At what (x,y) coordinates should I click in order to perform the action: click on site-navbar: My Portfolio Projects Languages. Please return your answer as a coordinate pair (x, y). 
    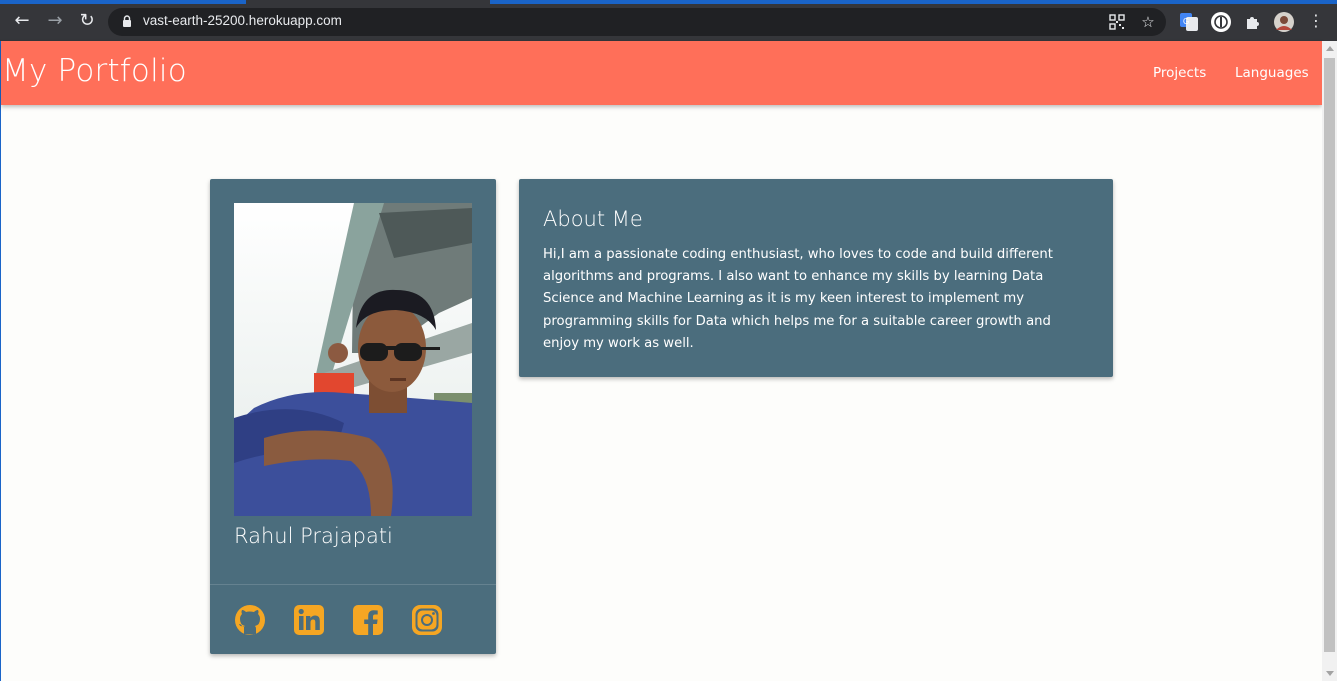
    Looking at the image, I should click on (661, 73).